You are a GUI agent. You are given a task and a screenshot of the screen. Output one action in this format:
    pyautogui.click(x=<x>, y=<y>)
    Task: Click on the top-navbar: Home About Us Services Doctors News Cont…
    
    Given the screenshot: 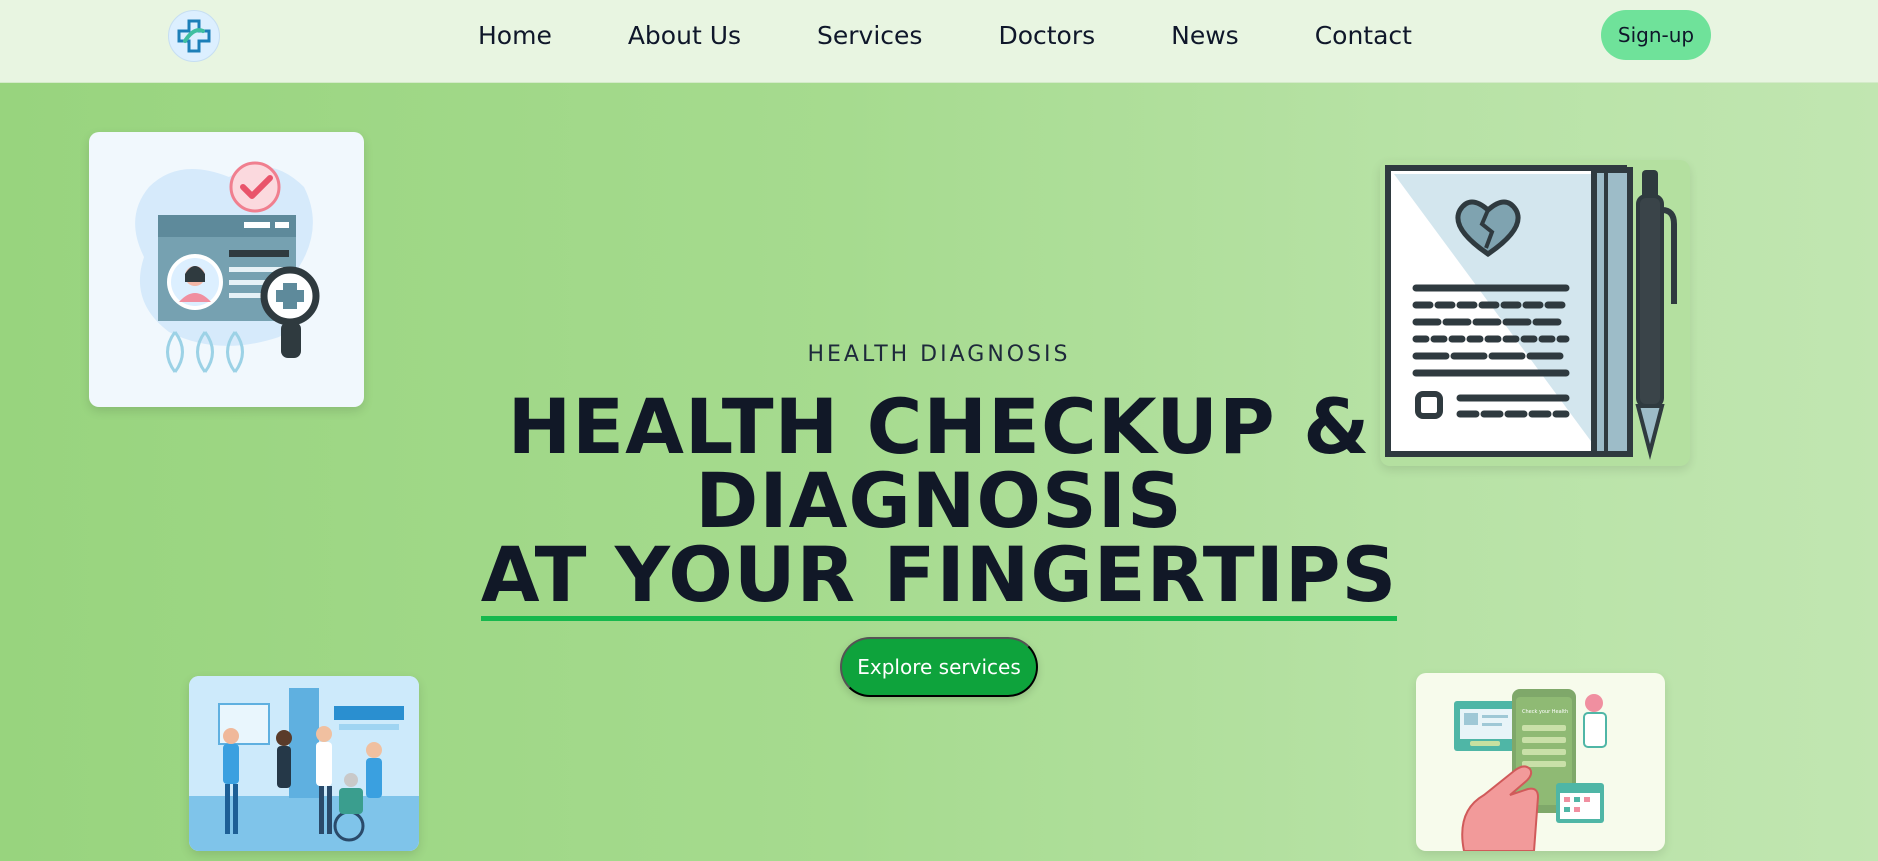 What is the action you would take?
    pyautogui.click(x=939, y=41)
    